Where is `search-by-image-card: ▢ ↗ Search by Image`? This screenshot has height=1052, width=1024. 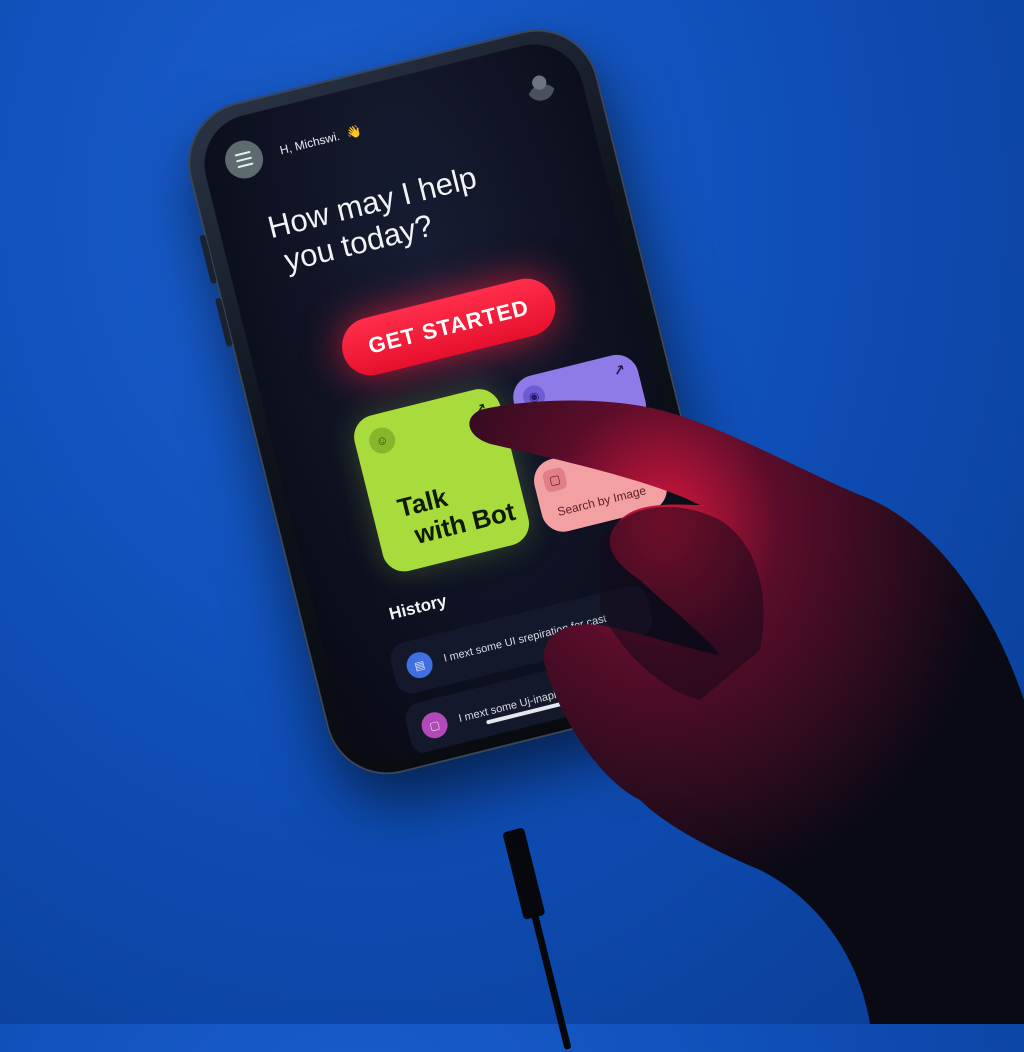
search-by-image-card: ▢ ↗ Search by Image is located at coordinates (600, 485).